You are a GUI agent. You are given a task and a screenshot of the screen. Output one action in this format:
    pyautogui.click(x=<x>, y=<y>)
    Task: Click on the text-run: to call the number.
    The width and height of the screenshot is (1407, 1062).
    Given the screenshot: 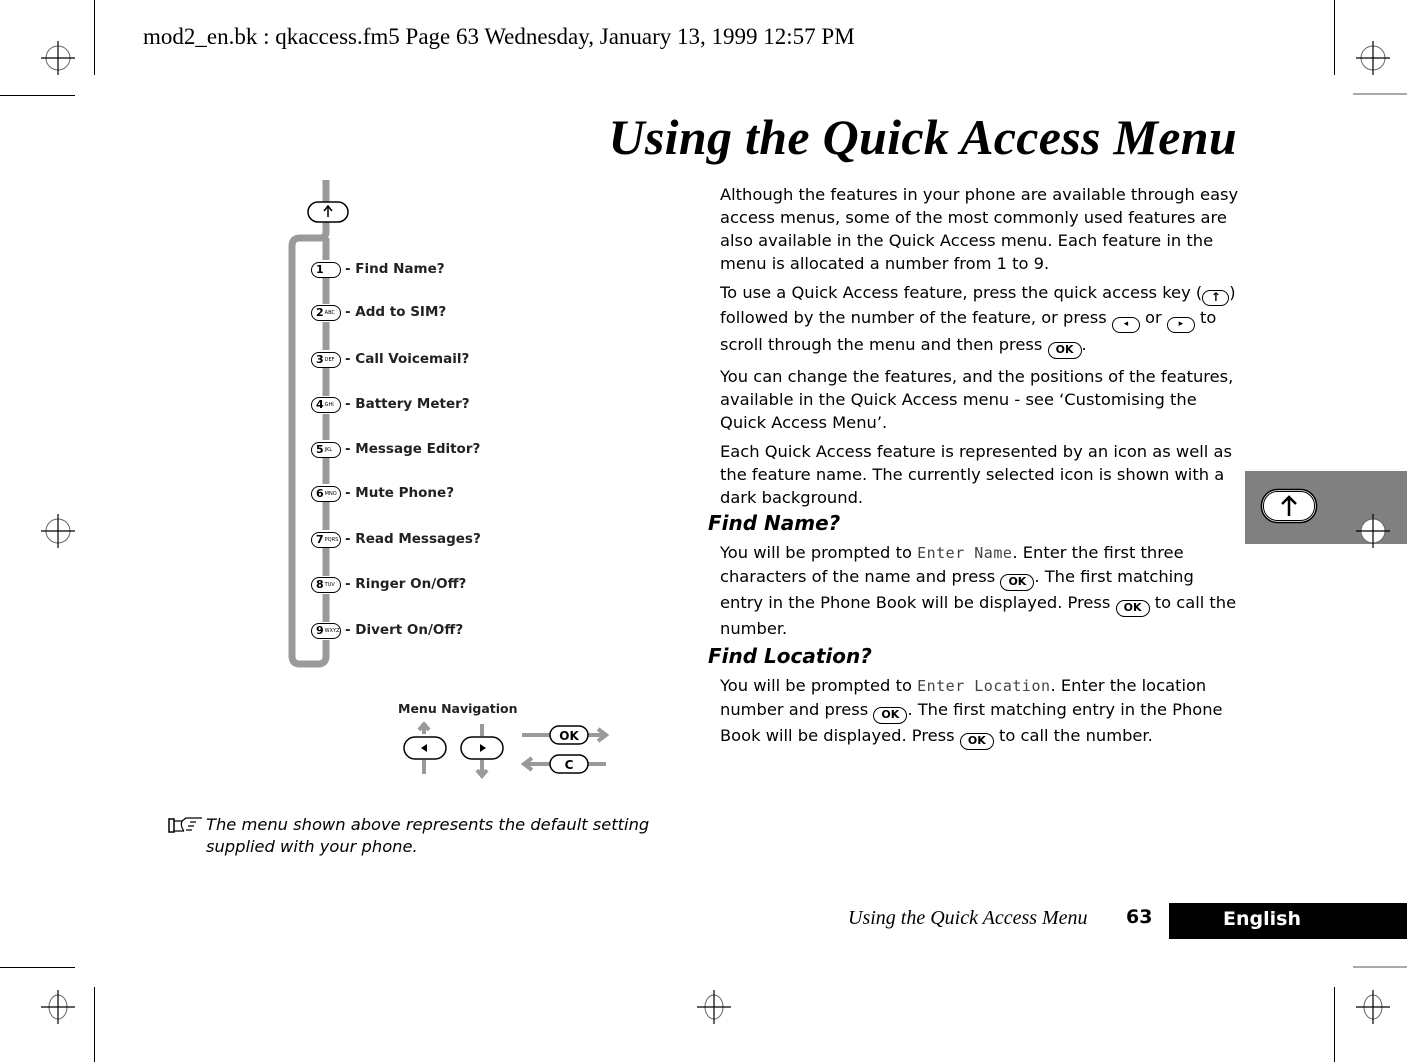 What is the action you would take?
    pyautogui.click(x=1073, y=735)
    